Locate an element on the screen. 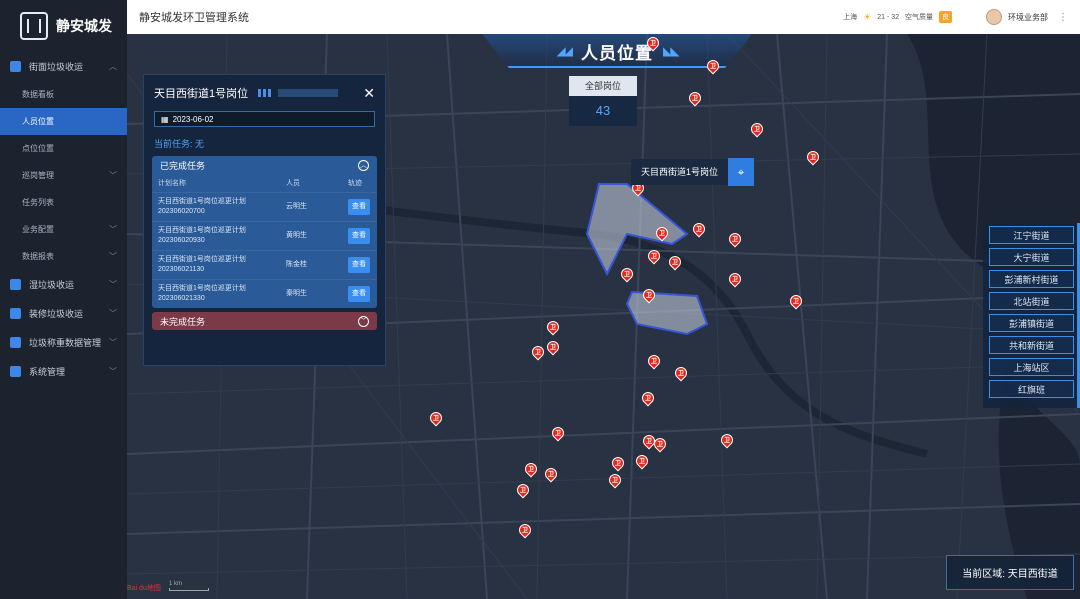  current-task-label: 当前任务: is located at coordinates (173, 144).